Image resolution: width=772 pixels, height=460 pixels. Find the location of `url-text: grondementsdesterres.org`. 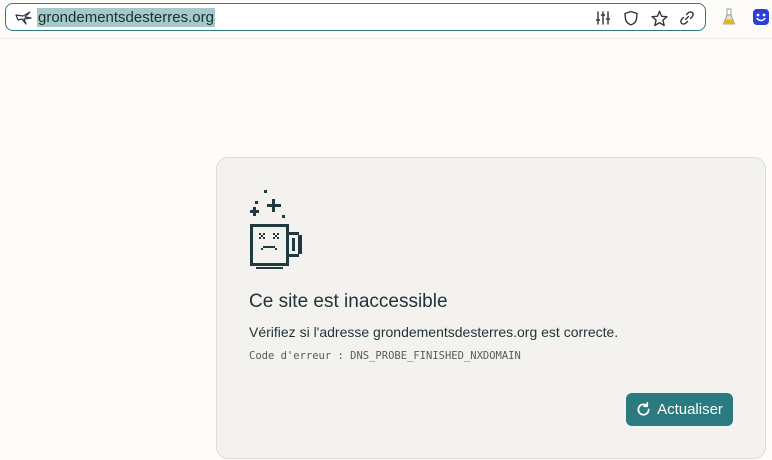

url-text: grondementsdesterres.org is located at coordinates (126, 17).